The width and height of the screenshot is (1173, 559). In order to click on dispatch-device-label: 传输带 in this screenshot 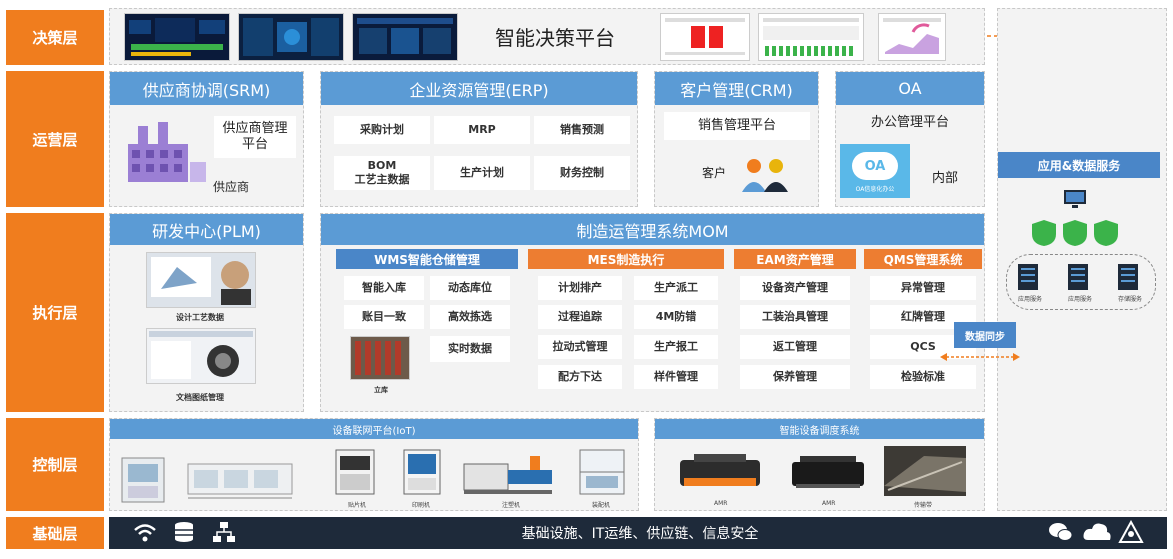, I will do `click(923, 505)`.